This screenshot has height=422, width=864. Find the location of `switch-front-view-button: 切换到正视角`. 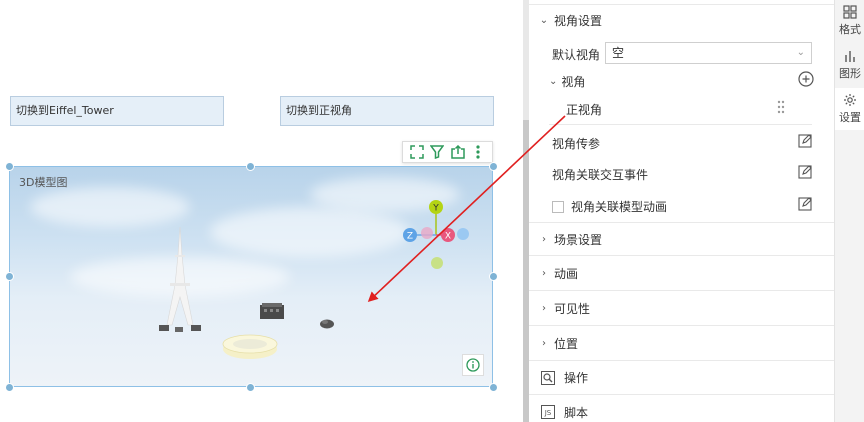

switch-front-view-button: 切换到正视角 is located at coordinates (387, 111).